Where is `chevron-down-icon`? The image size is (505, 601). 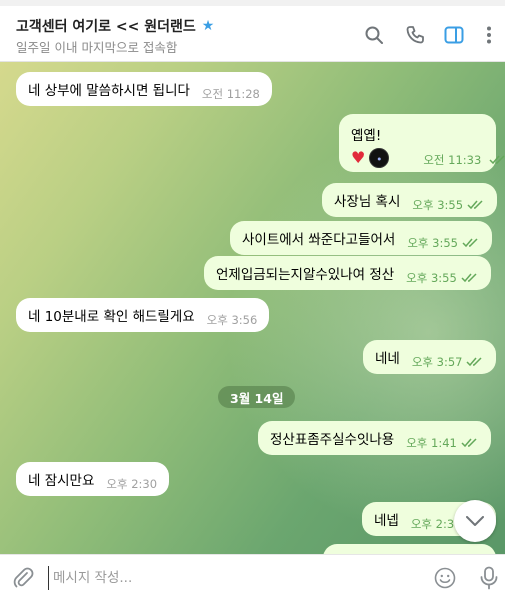 chevron-down-icon is located at coordinates (475, 521).